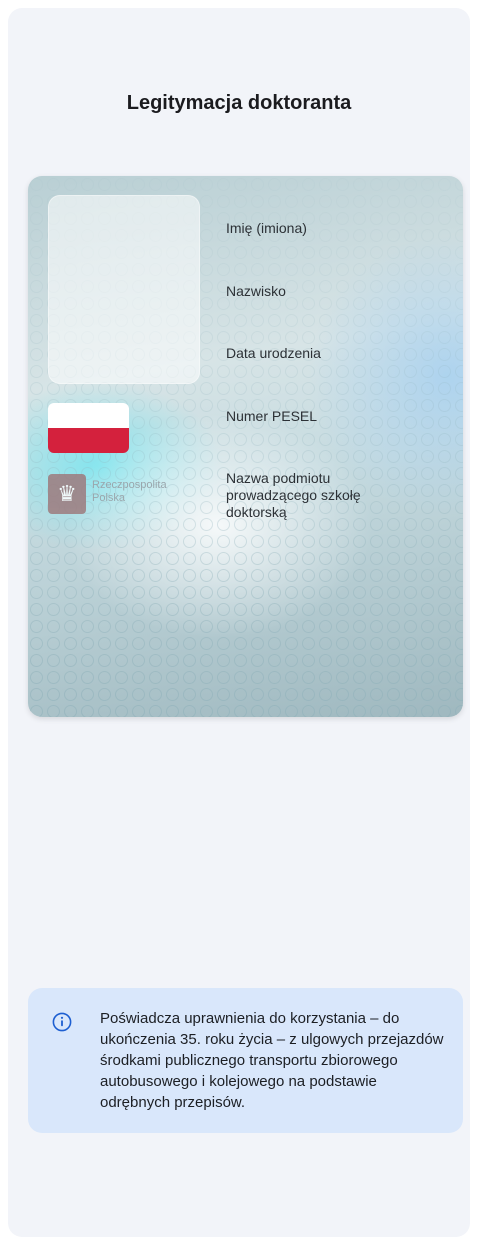  Describe the element at coordinates (272, 416) in the screenshot. I see `field-pesel-label: Numer PESEL` at that location.